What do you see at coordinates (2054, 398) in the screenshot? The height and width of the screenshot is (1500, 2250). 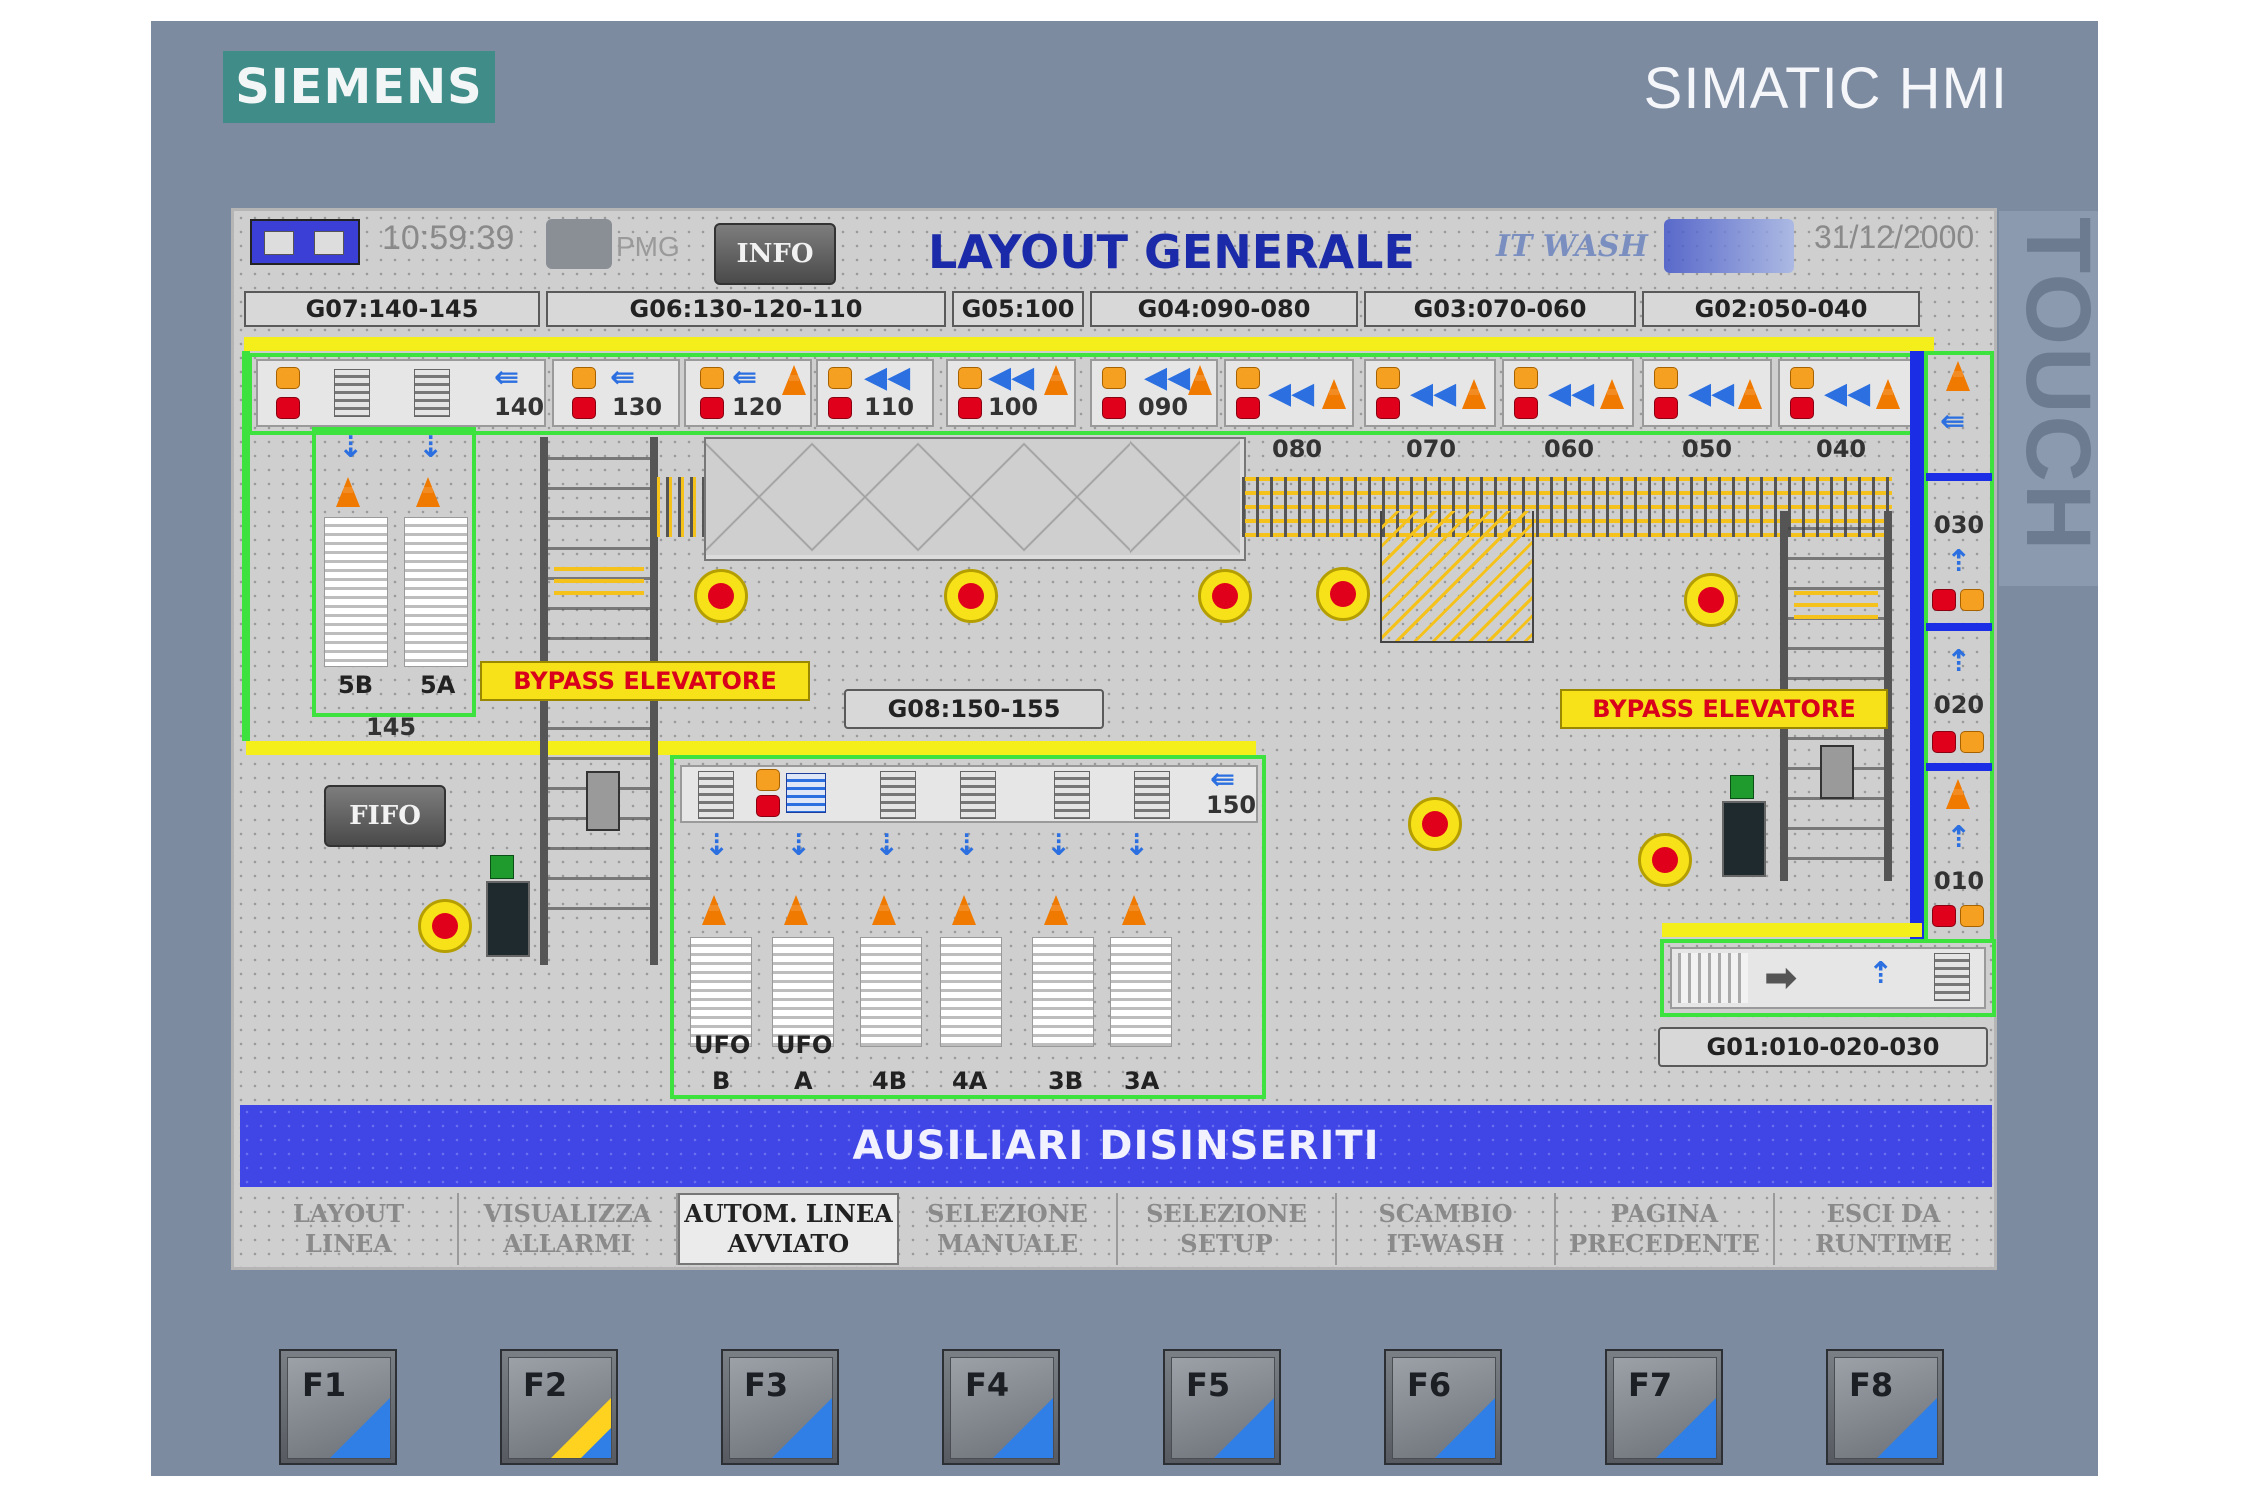 I see `touch-label: TOUCH` at bounding box center [2054, 398].